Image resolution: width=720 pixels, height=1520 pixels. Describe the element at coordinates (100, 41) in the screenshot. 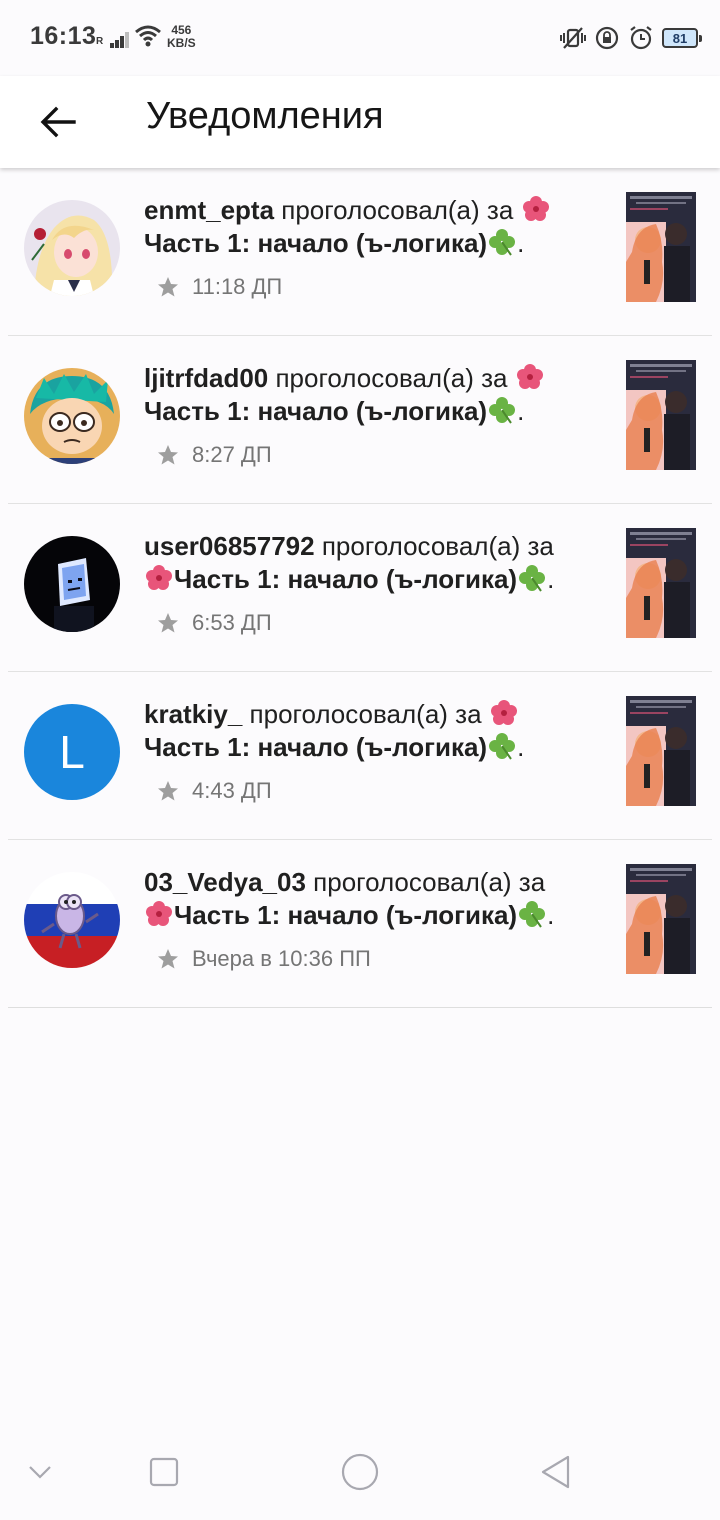

I see `network-roaming-label: R` at that location.